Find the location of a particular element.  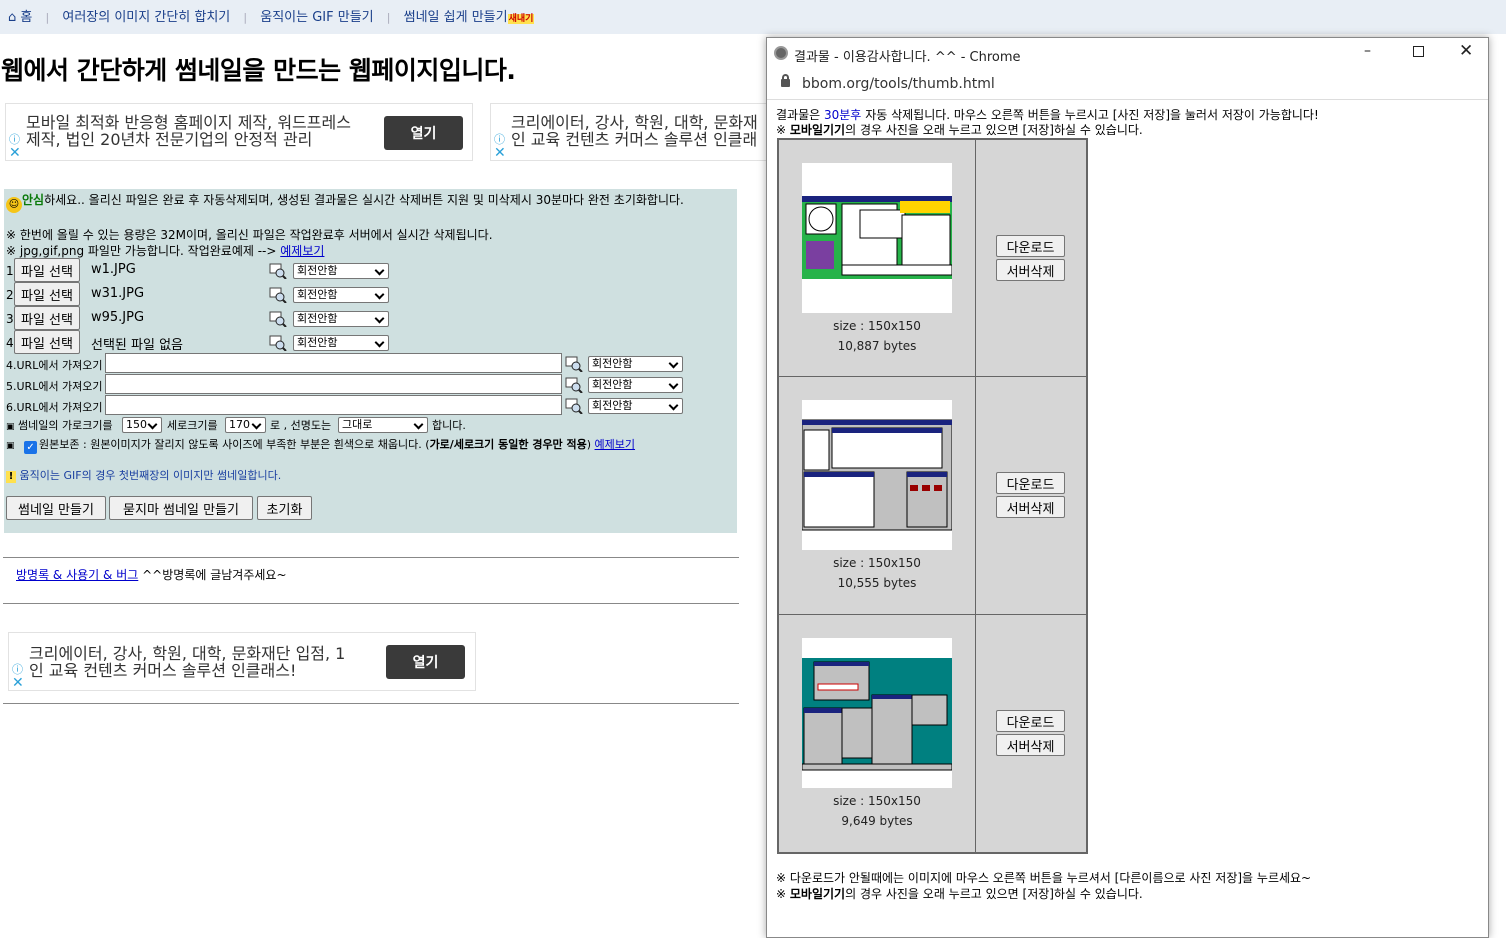

reset-button: 초기화 is located at coordinates (284, 508).